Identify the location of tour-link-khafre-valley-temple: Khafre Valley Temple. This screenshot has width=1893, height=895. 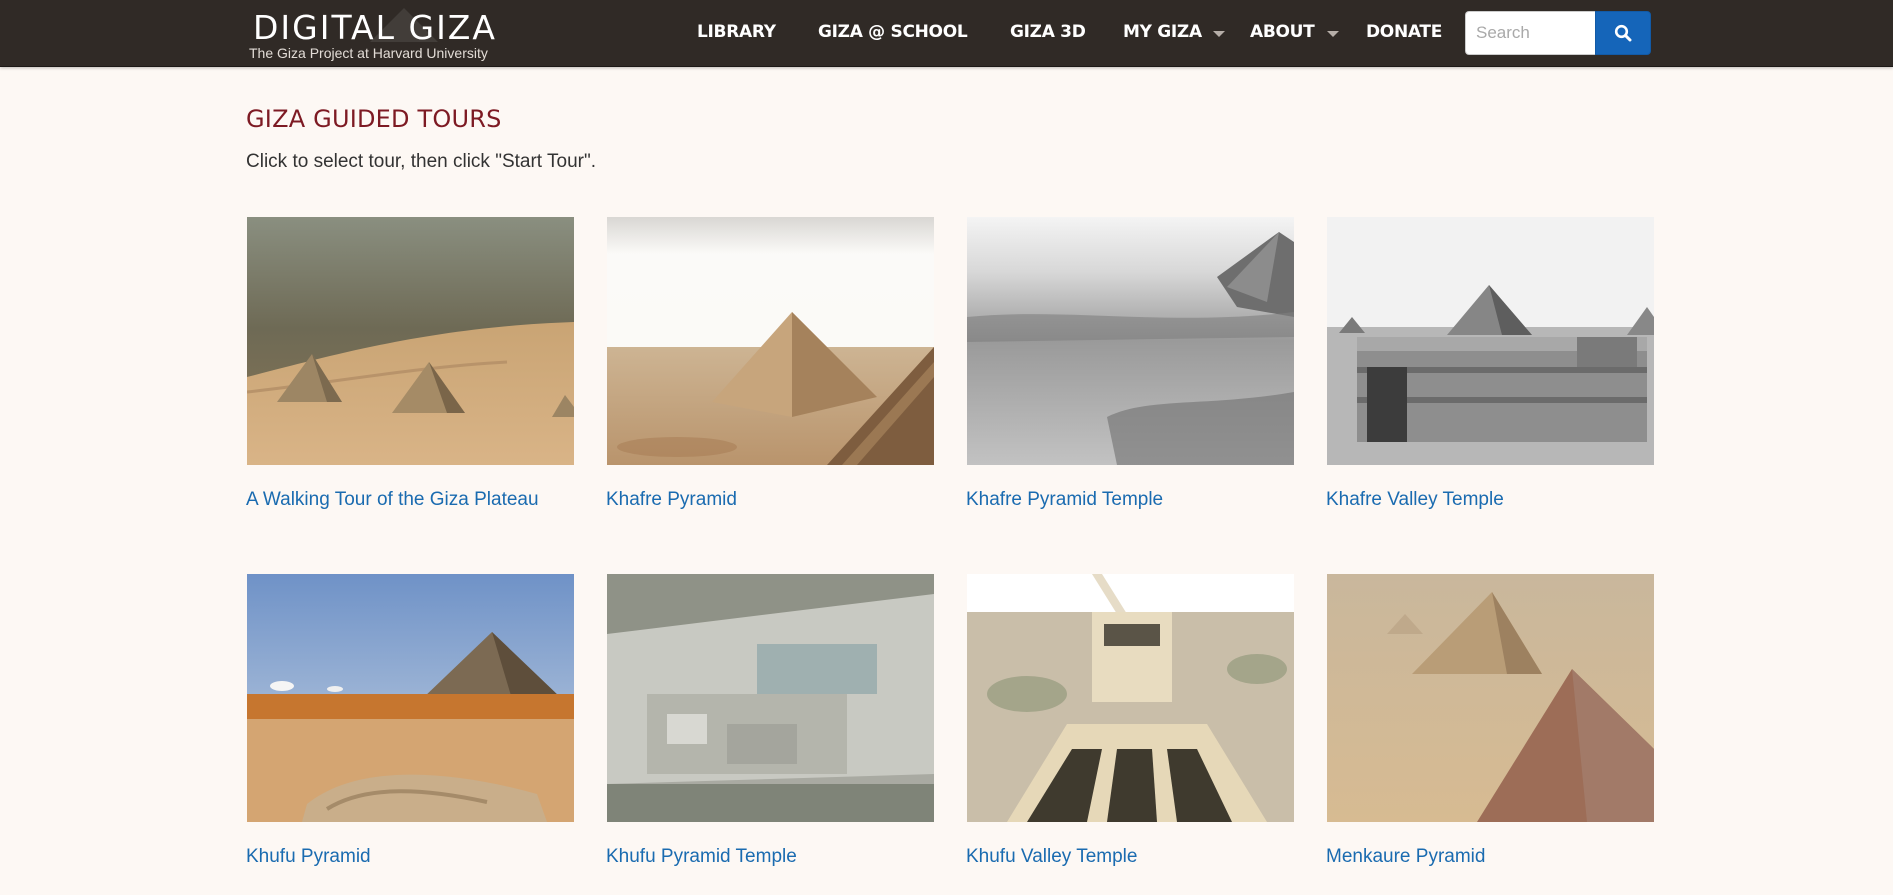
(1415, 500).